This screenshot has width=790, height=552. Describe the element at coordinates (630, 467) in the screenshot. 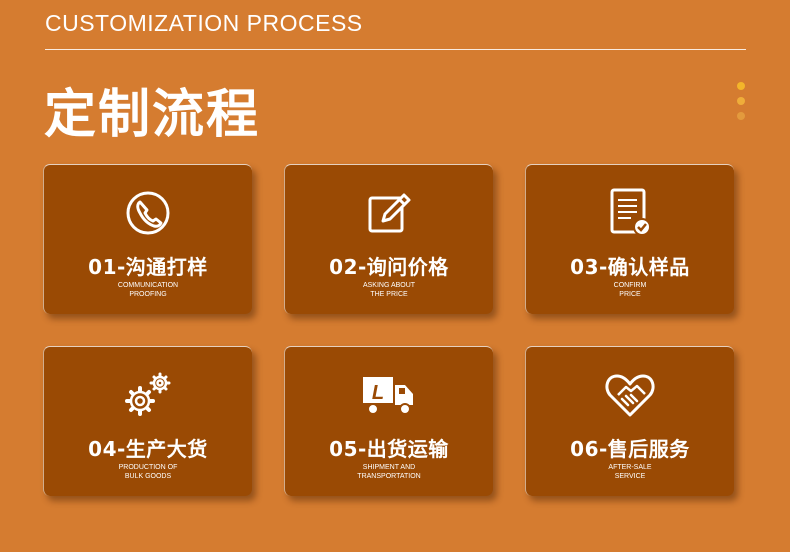

I see `step-caption-line: AFTER-SALE` at that location.